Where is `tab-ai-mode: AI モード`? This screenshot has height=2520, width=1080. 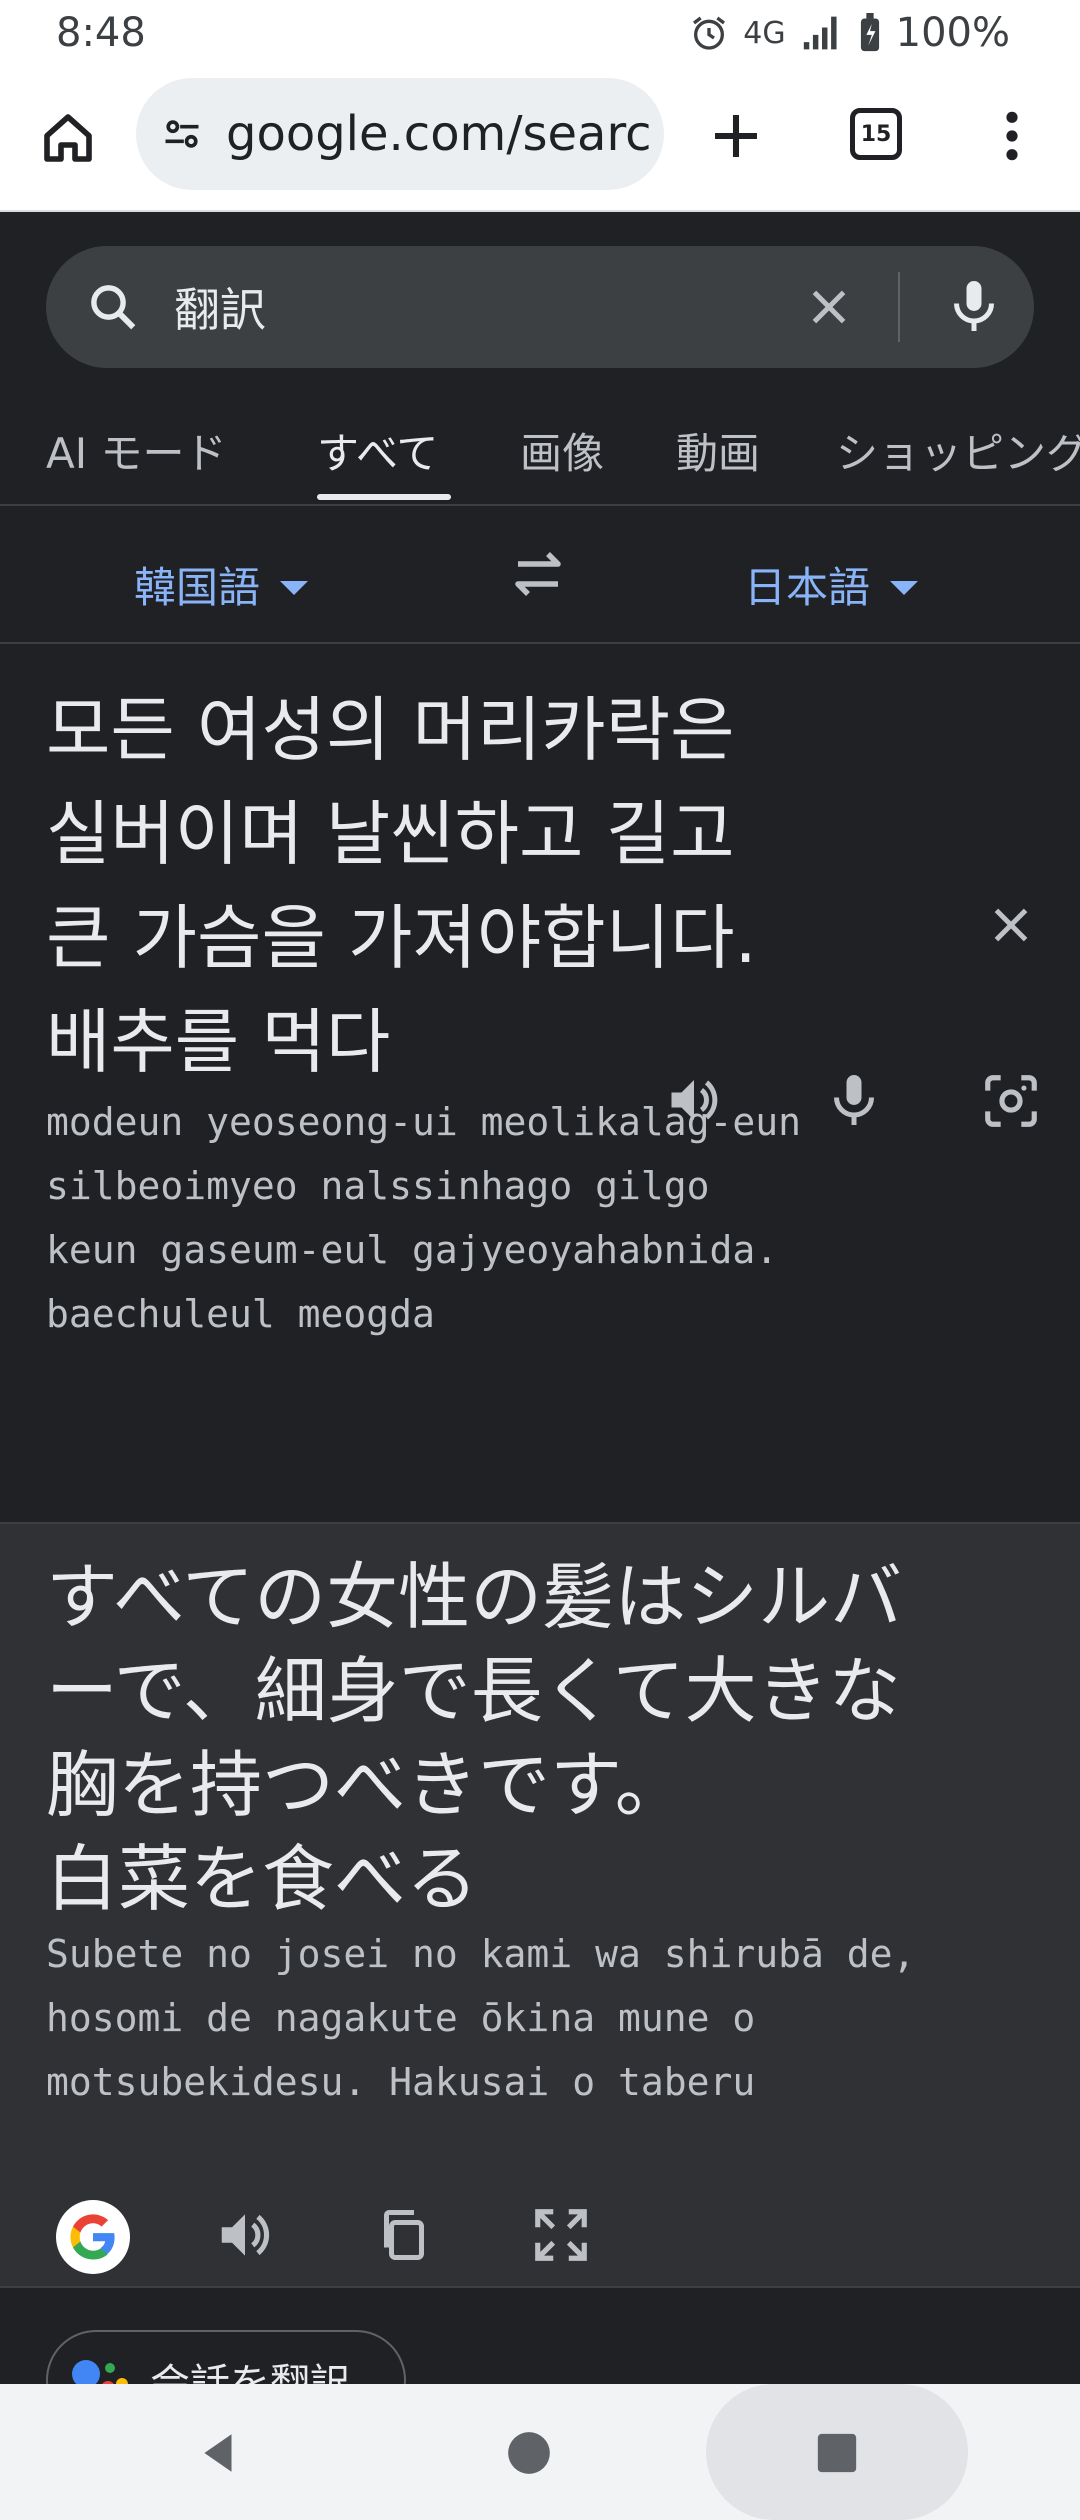
tab-ai-mode: AI モード is located at coordinates (136, 450).